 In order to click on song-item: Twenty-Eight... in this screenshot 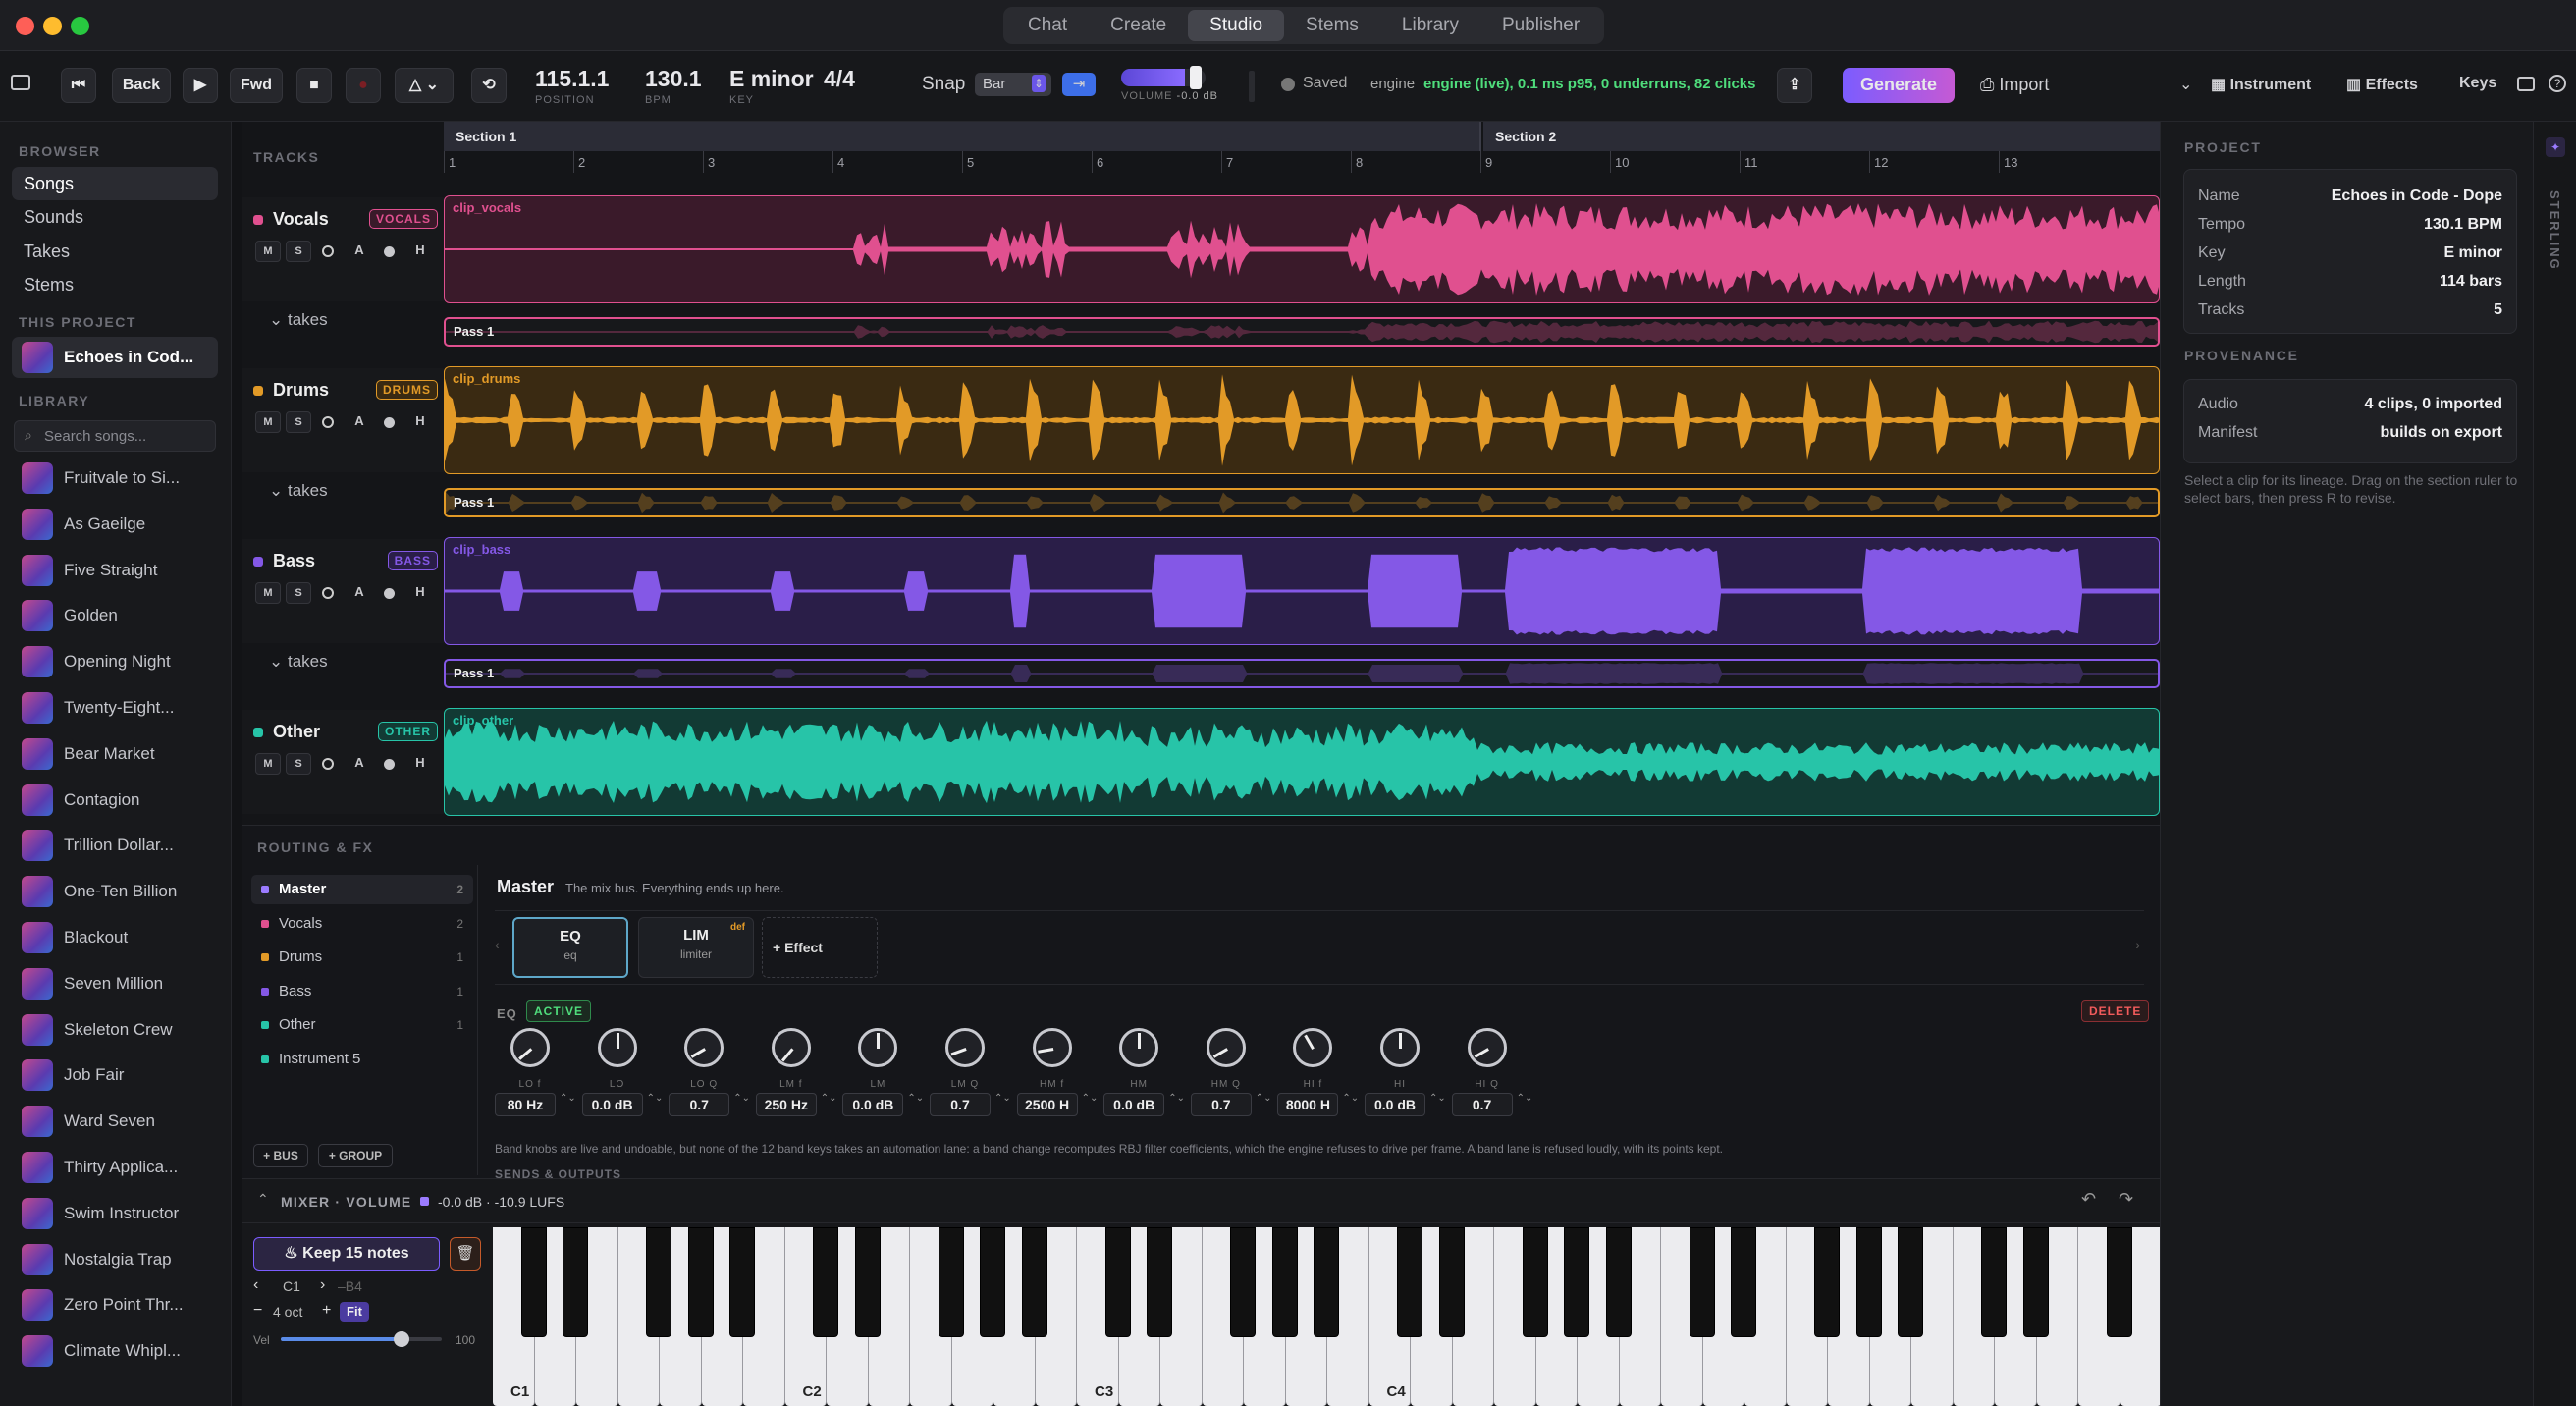, I will do `click(98, 708)`.